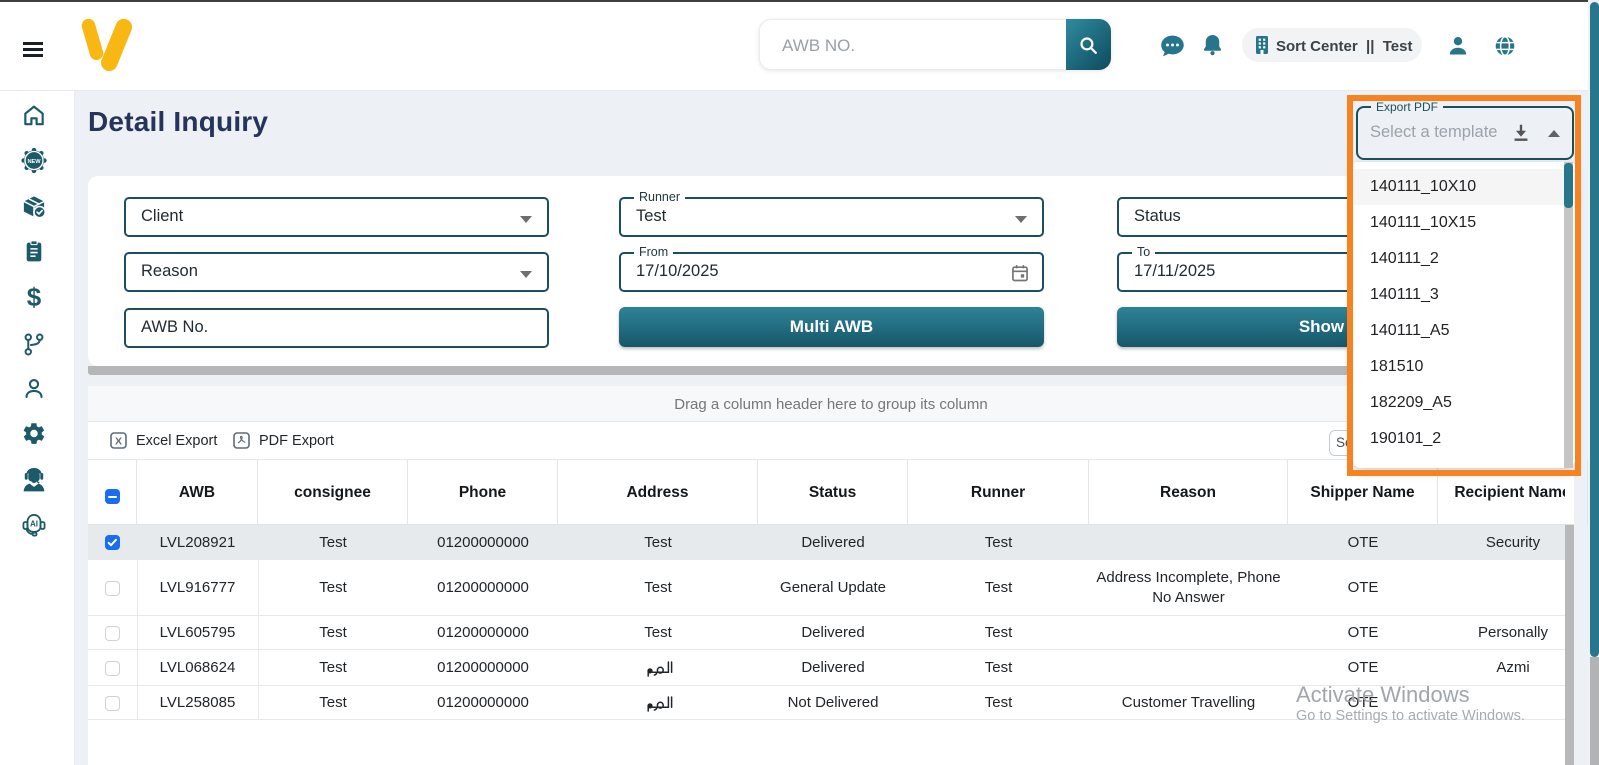 The image size is (1599, 765). What do you see at coordinates (34, 523) in the screenshot?
I see `svg-text: AI` at bounding box center [34, 523].